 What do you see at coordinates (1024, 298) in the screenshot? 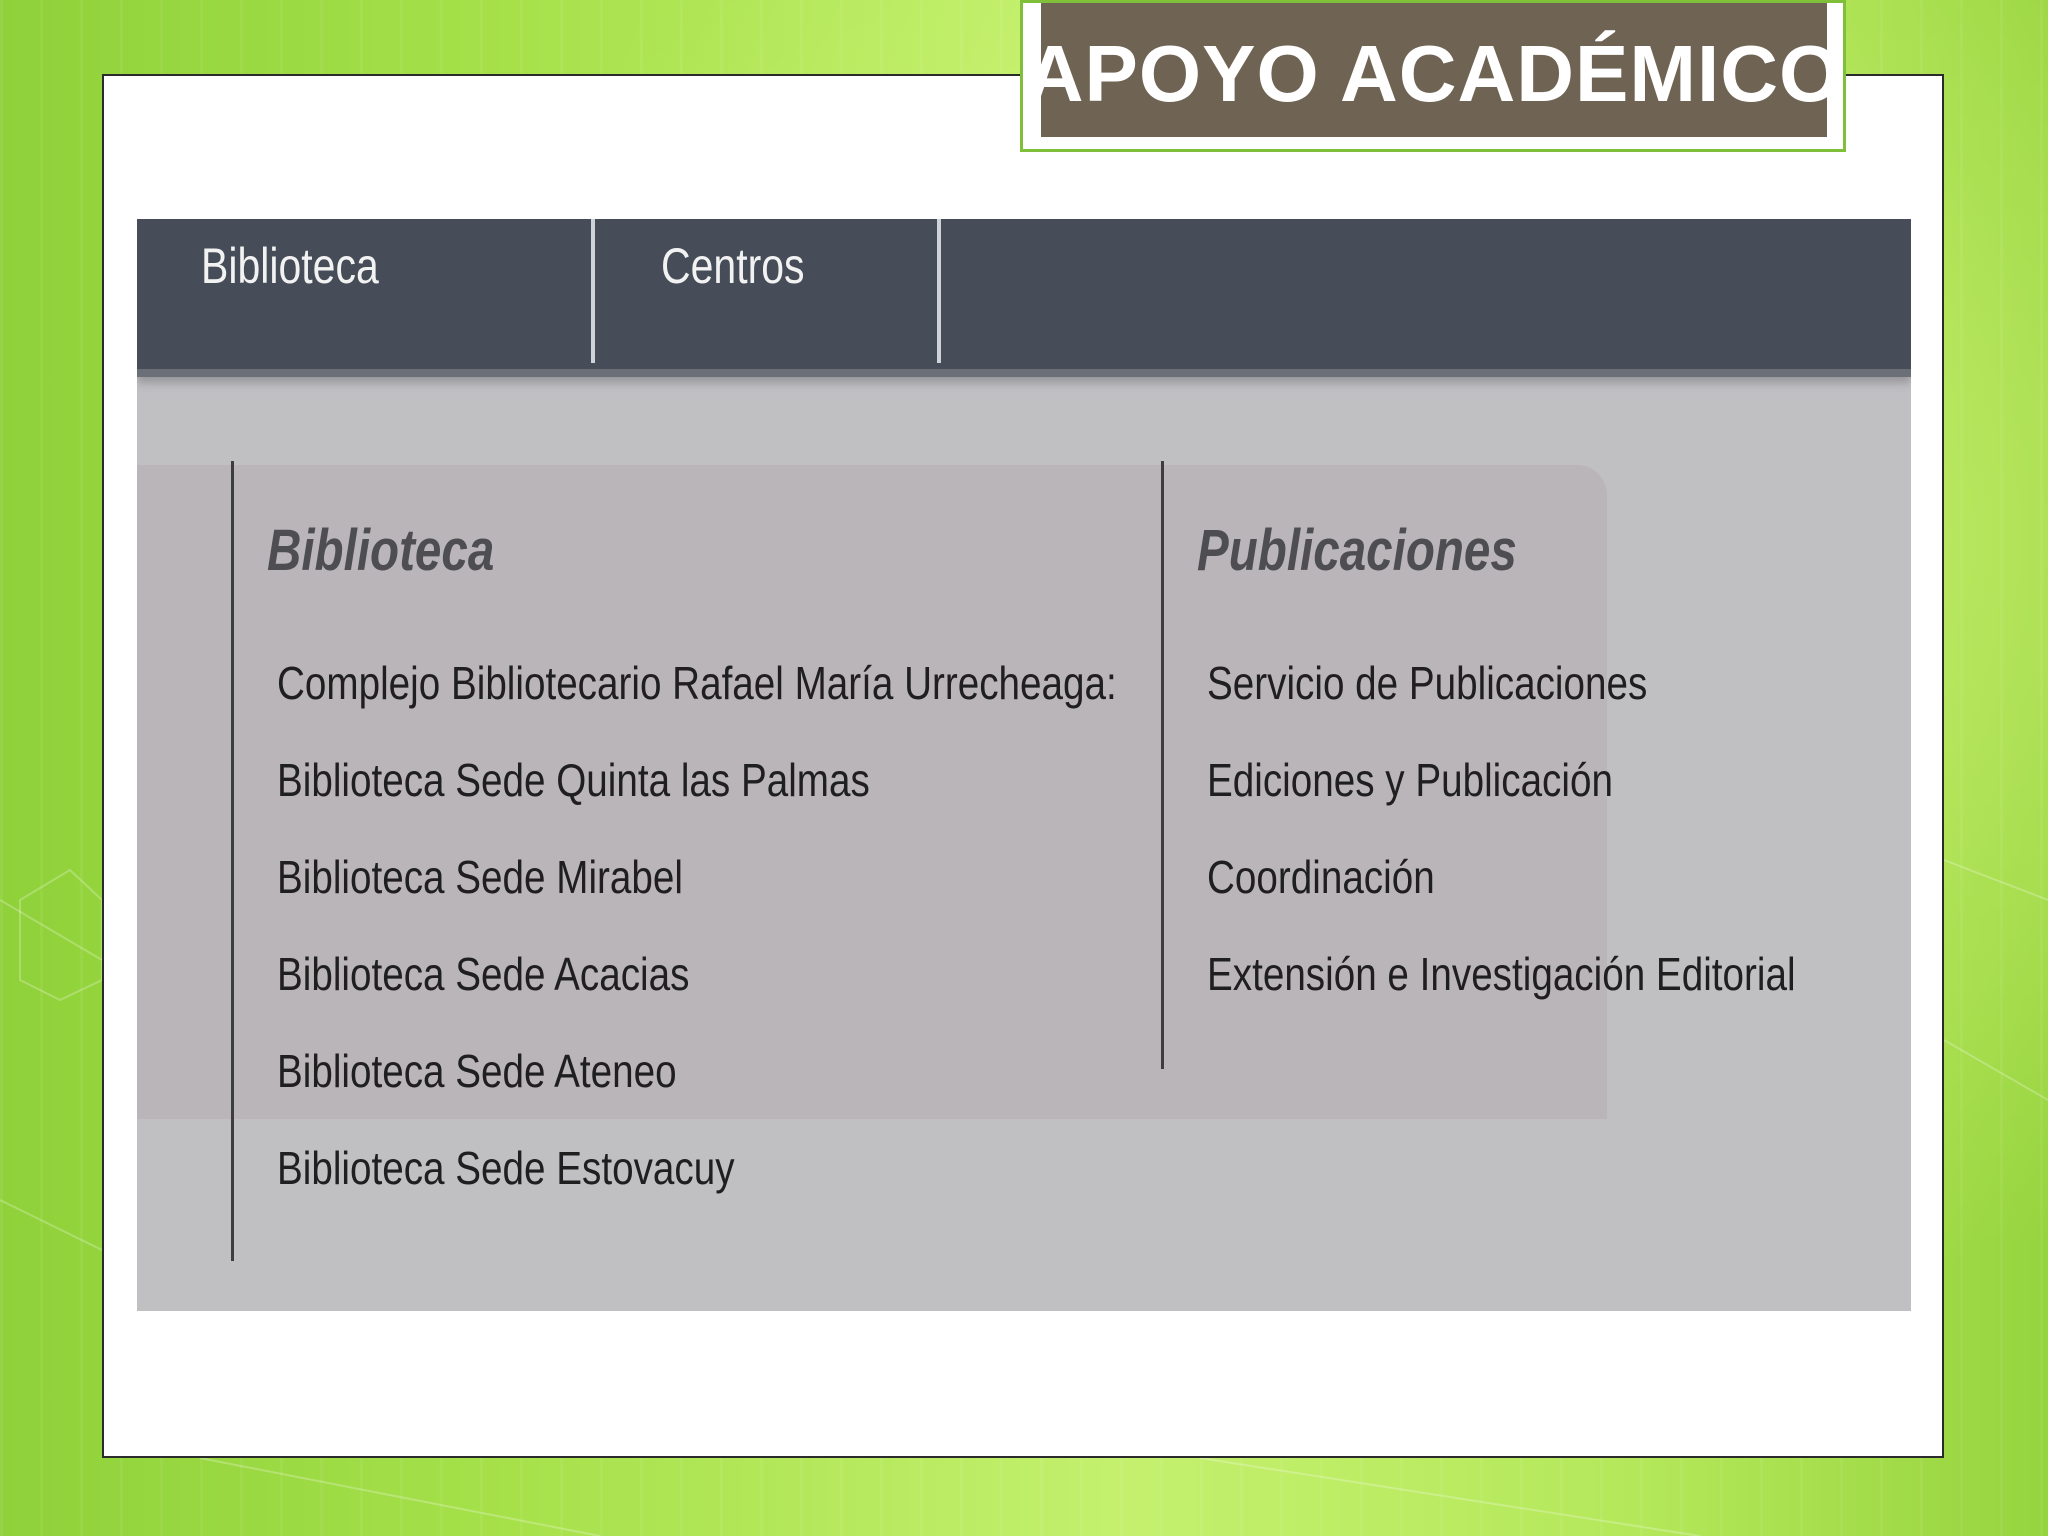
I see `top-navbar: Biblioteca Centros` at bounding box center [1024, 298].